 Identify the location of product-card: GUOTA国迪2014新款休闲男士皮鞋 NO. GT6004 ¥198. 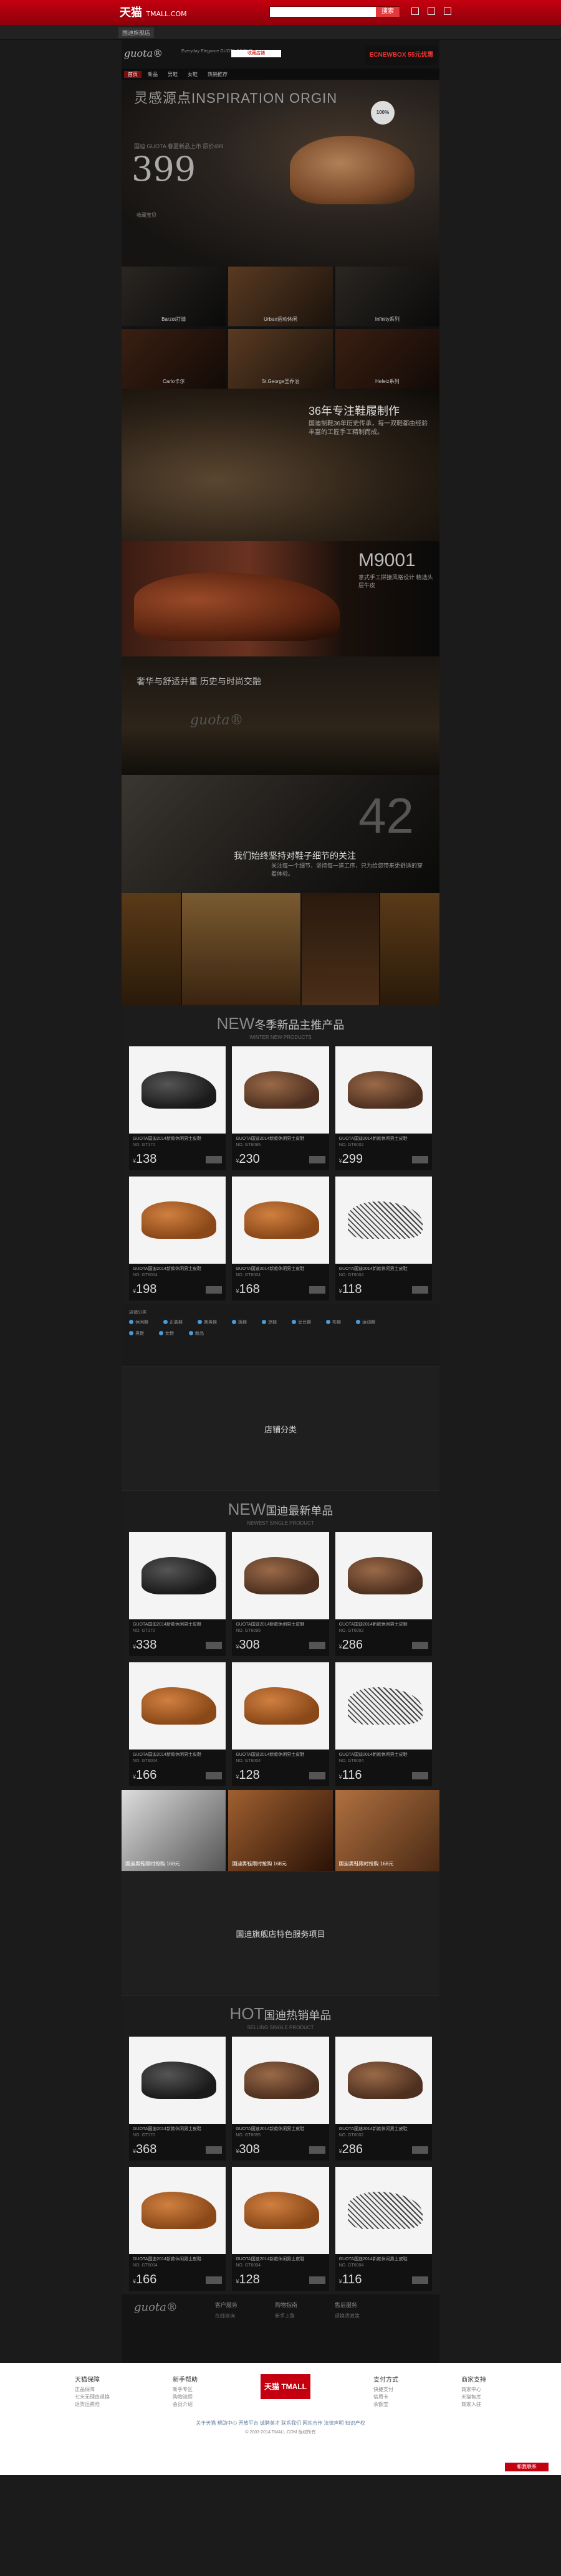
(177, 1238).